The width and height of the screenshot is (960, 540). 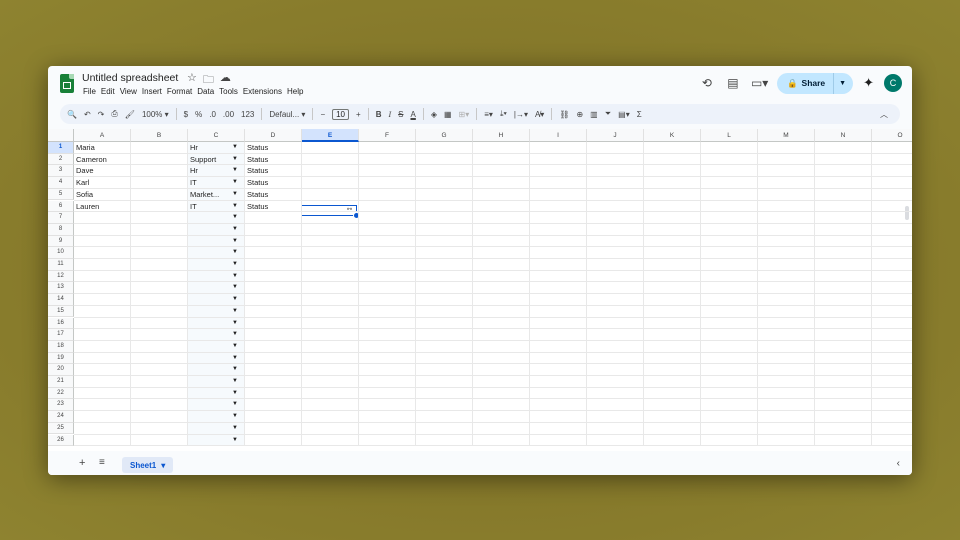 I want to click on select-all-corner, so click(x=61, y=135).